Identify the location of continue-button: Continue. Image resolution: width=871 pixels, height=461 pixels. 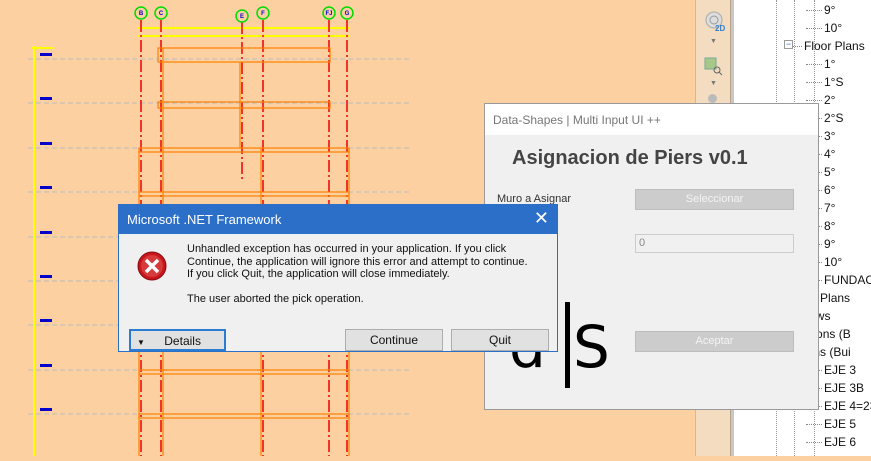
(394, 340).